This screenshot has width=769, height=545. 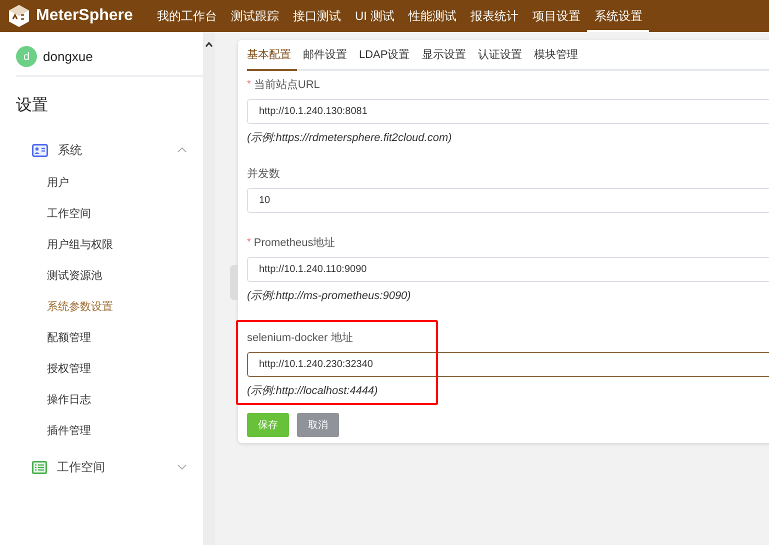 I want to click on menu-item: 工作空间, so click(x=109, y=218).